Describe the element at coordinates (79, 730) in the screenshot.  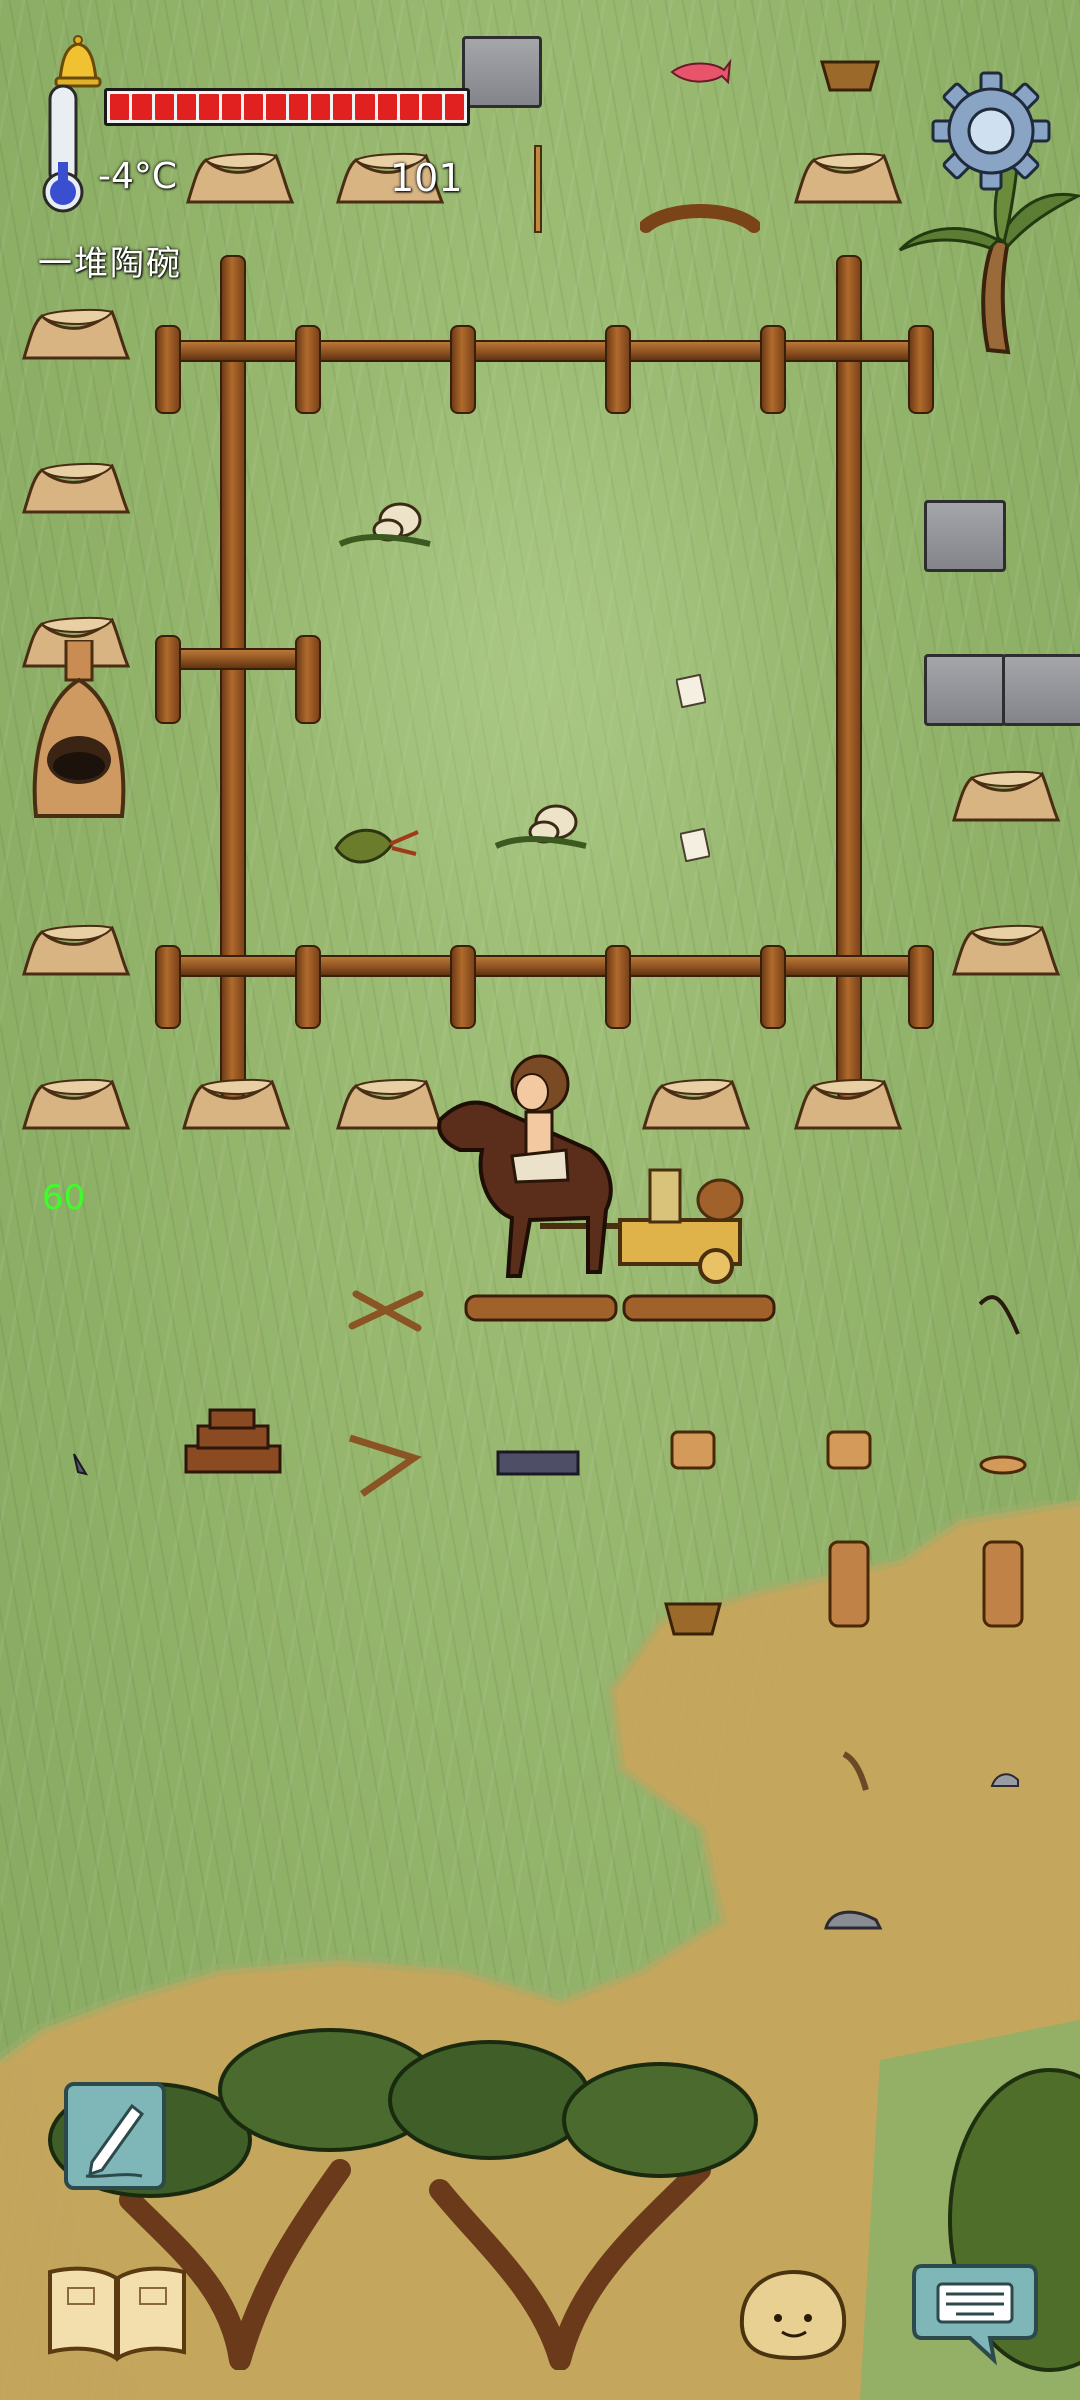
I see `adobe-kiln` at that location.